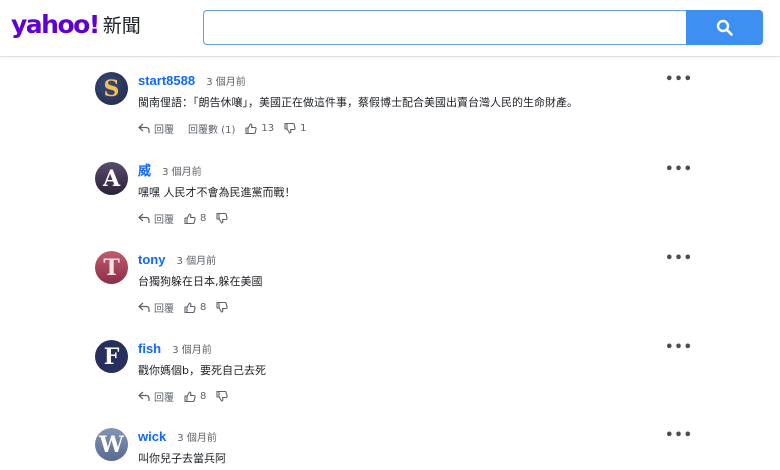  I want to click on logo-wordmark: yahoo!, so click(55, 24).